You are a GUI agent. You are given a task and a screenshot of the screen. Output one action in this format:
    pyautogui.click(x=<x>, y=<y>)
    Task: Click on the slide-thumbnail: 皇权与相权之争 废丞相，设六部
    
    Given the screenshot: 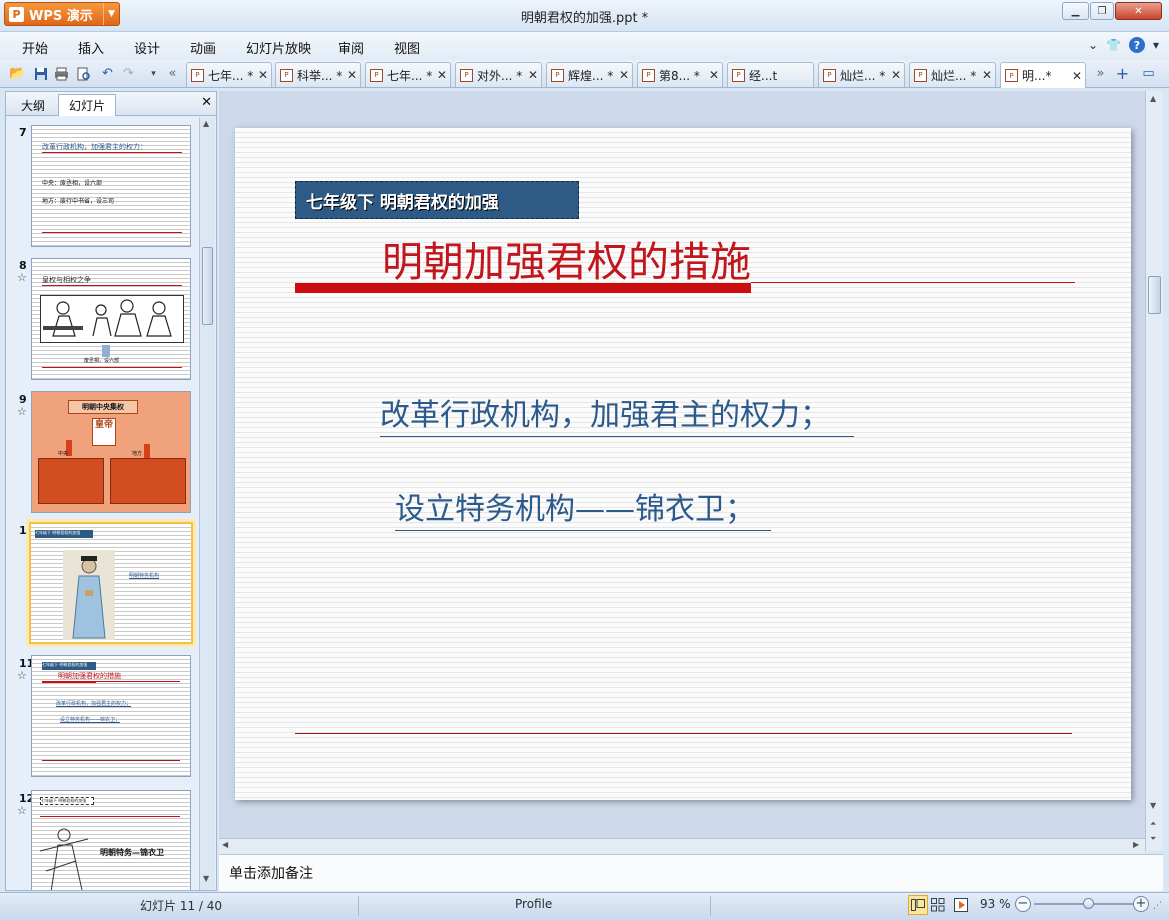 What is the action you would take?
    pyautogui.click(x=111, y=319)
    